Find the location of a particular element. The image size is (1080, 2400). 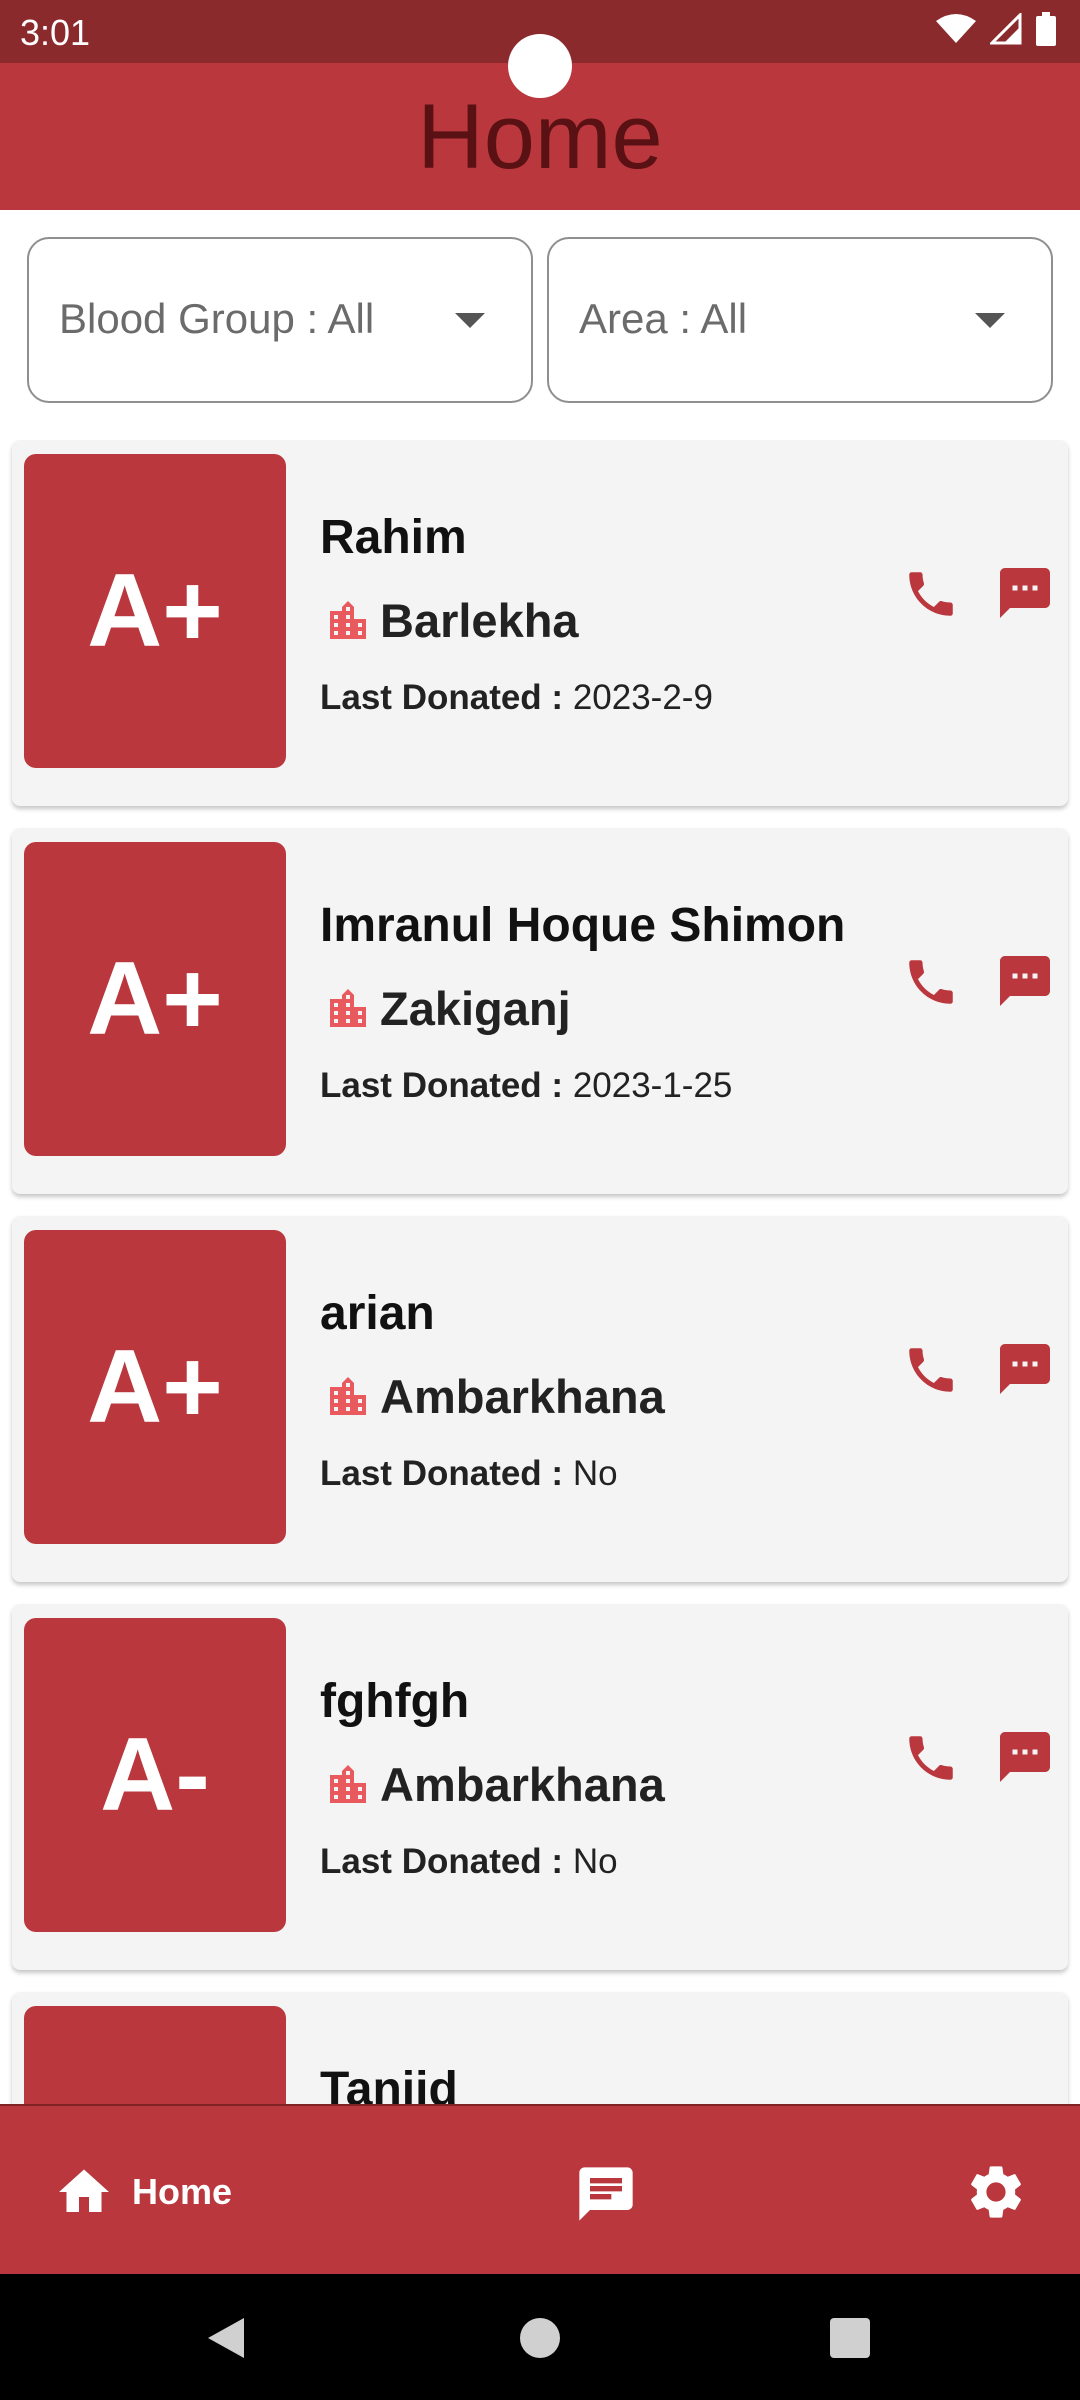

blood-group-dropdown-label: Blood Group : All is located at coordinates (217, 318).